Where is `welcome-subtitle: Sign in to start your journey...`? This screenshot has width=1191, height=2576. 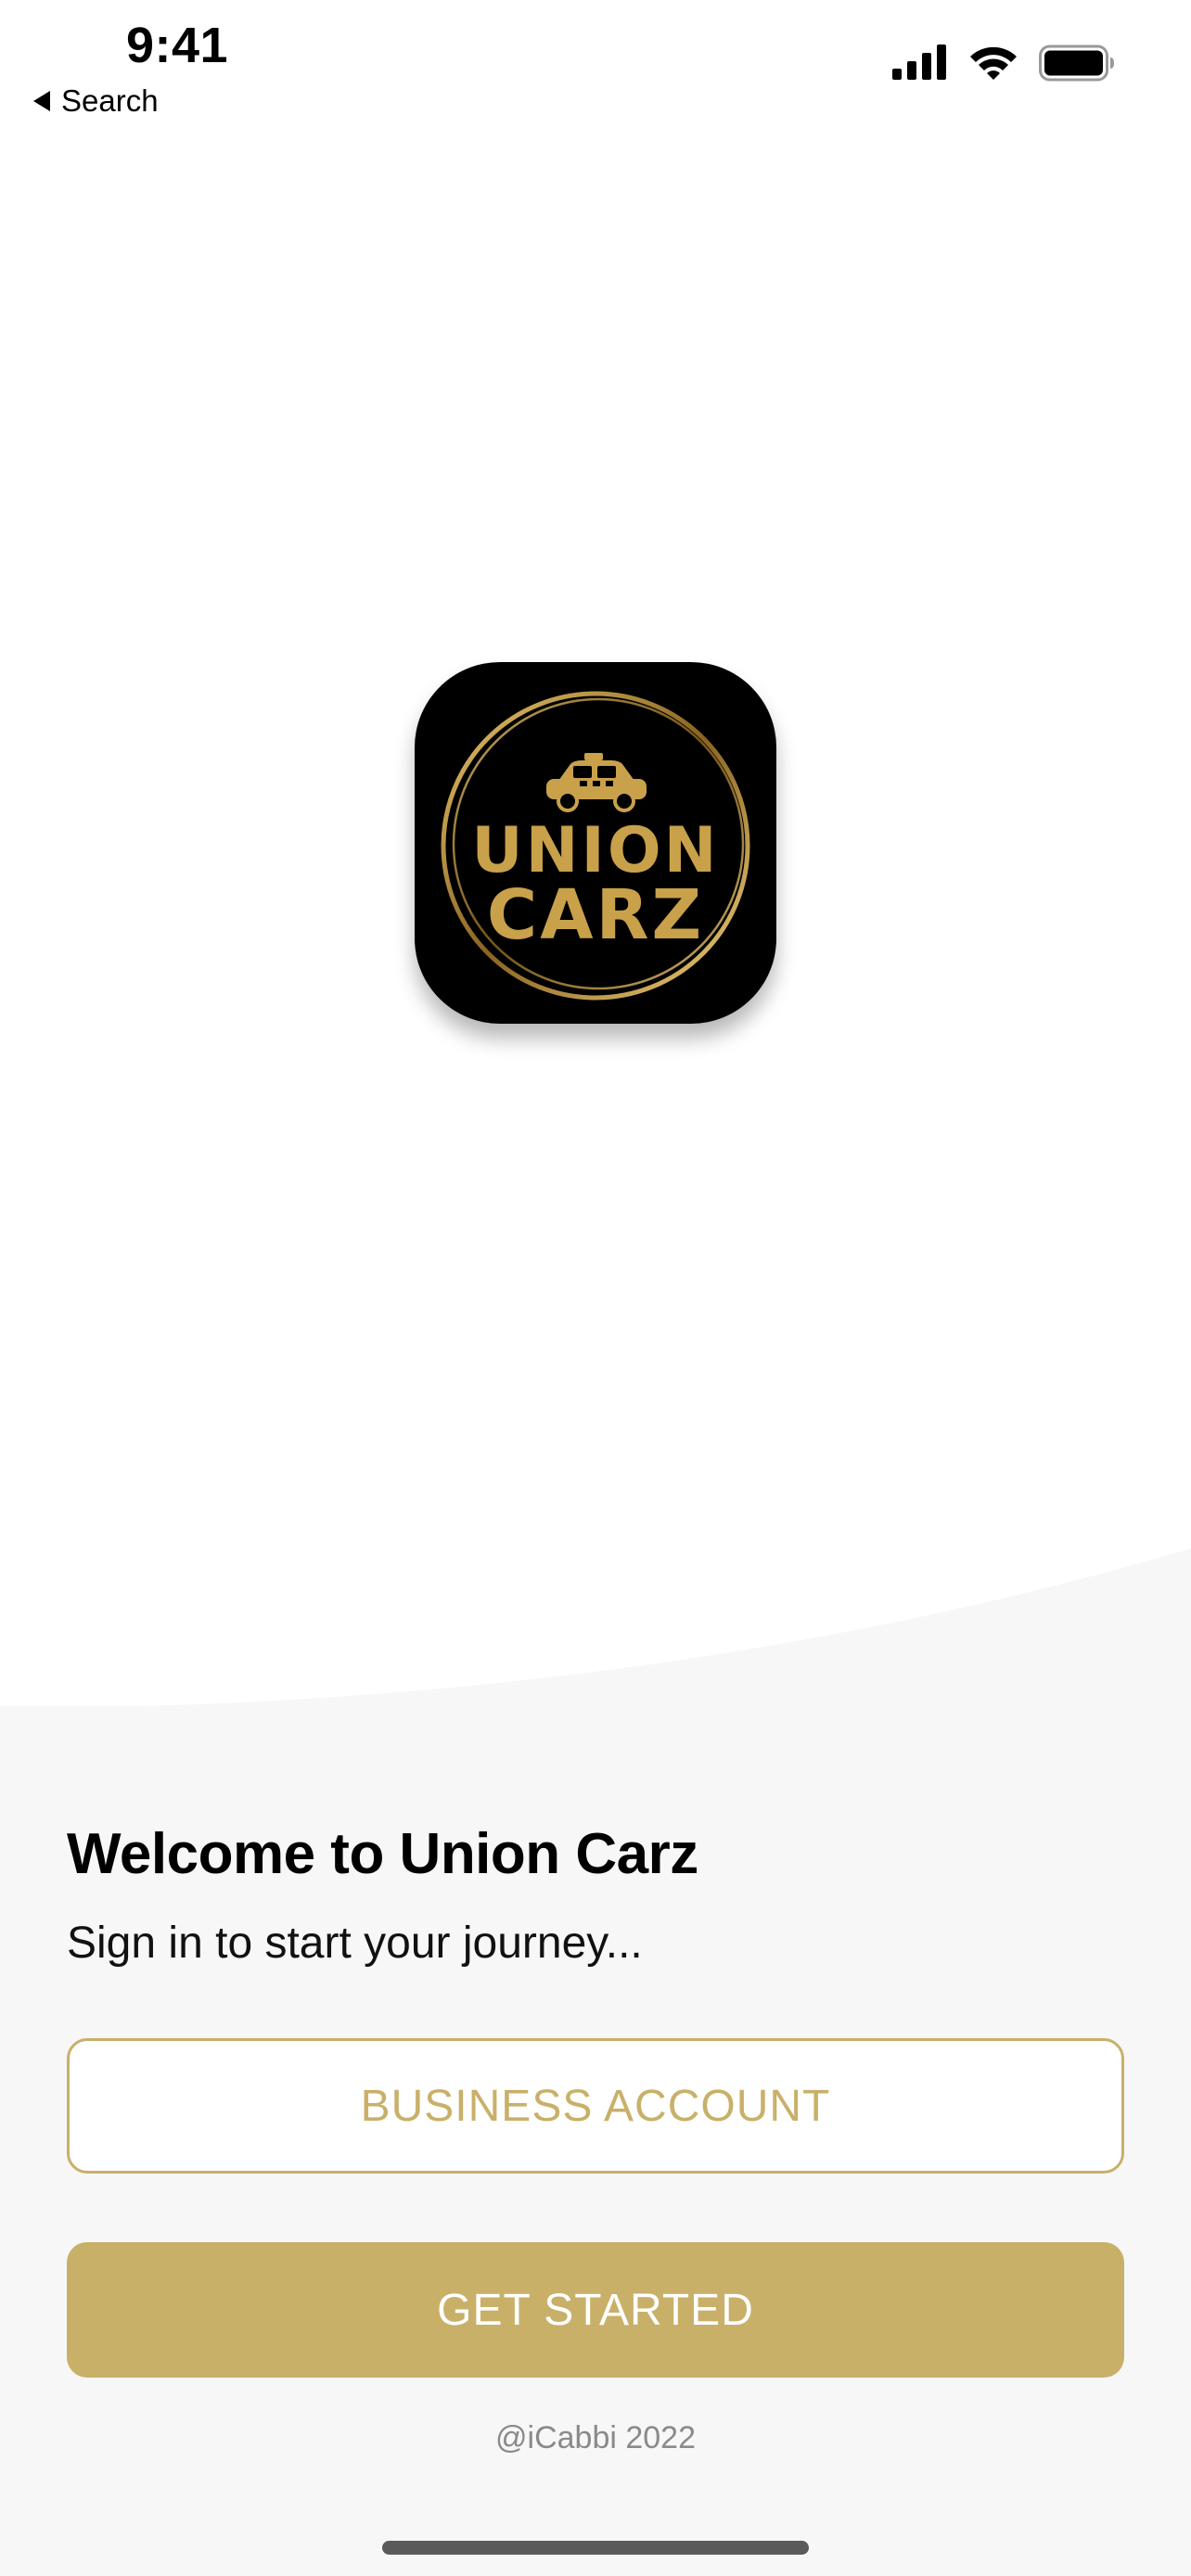 welcome-subtitle: Sign in to start your journey... is located at coordinates (355, 1943).